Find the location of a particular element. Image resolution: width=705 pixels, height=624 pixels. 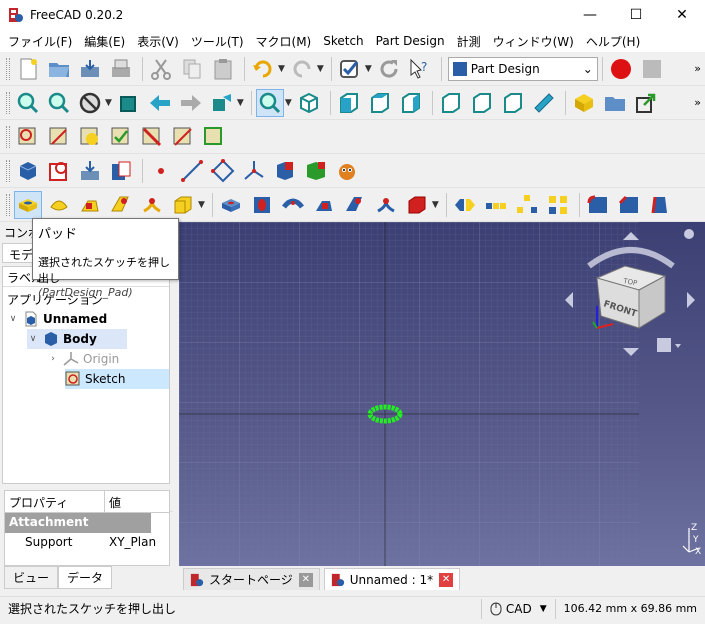

mirrored-icon is located at coordinates (465, 205).